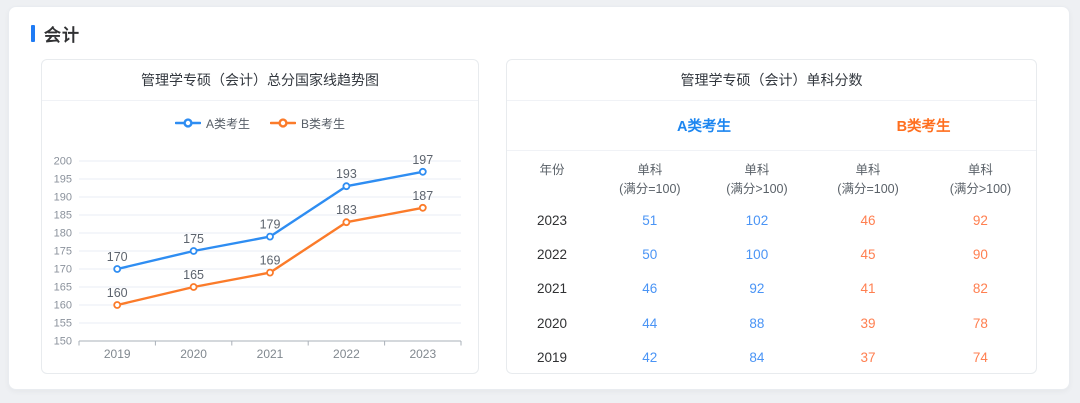 The height and width of the screenshot is (403, 1080). I want to click on score-cell: 100, so click(757, 255).